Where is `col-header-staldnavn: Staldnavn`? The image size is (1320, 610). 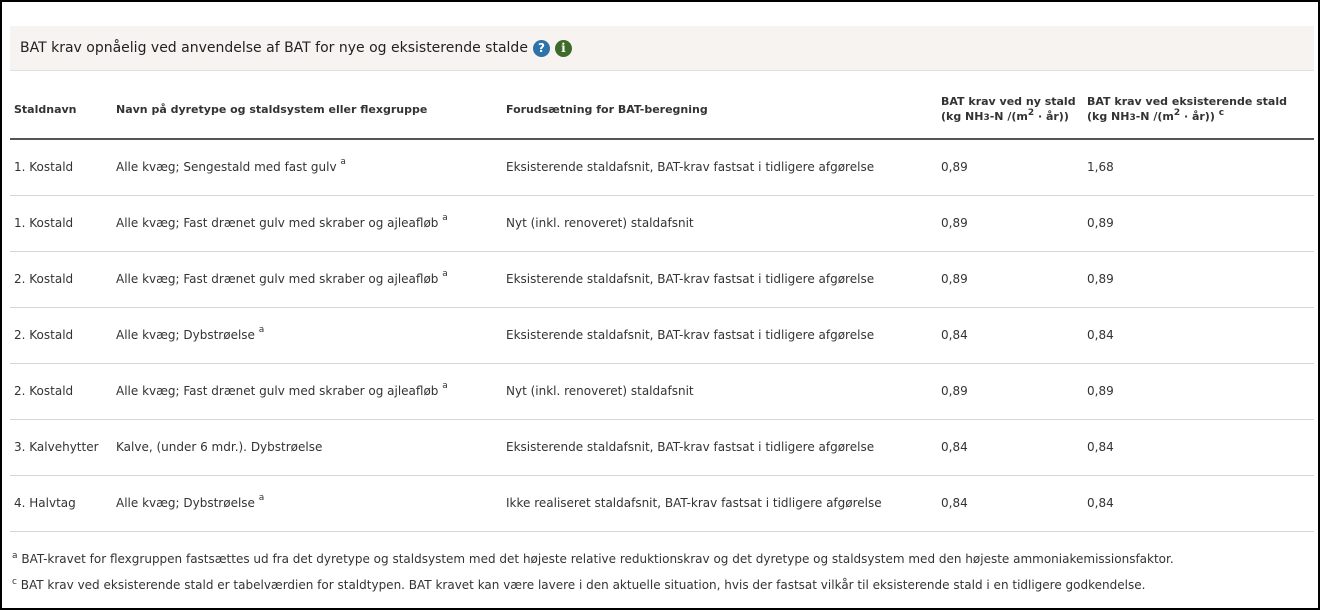 col-header-staldnavn: Staldnavn is located at coordinates (63, 105).